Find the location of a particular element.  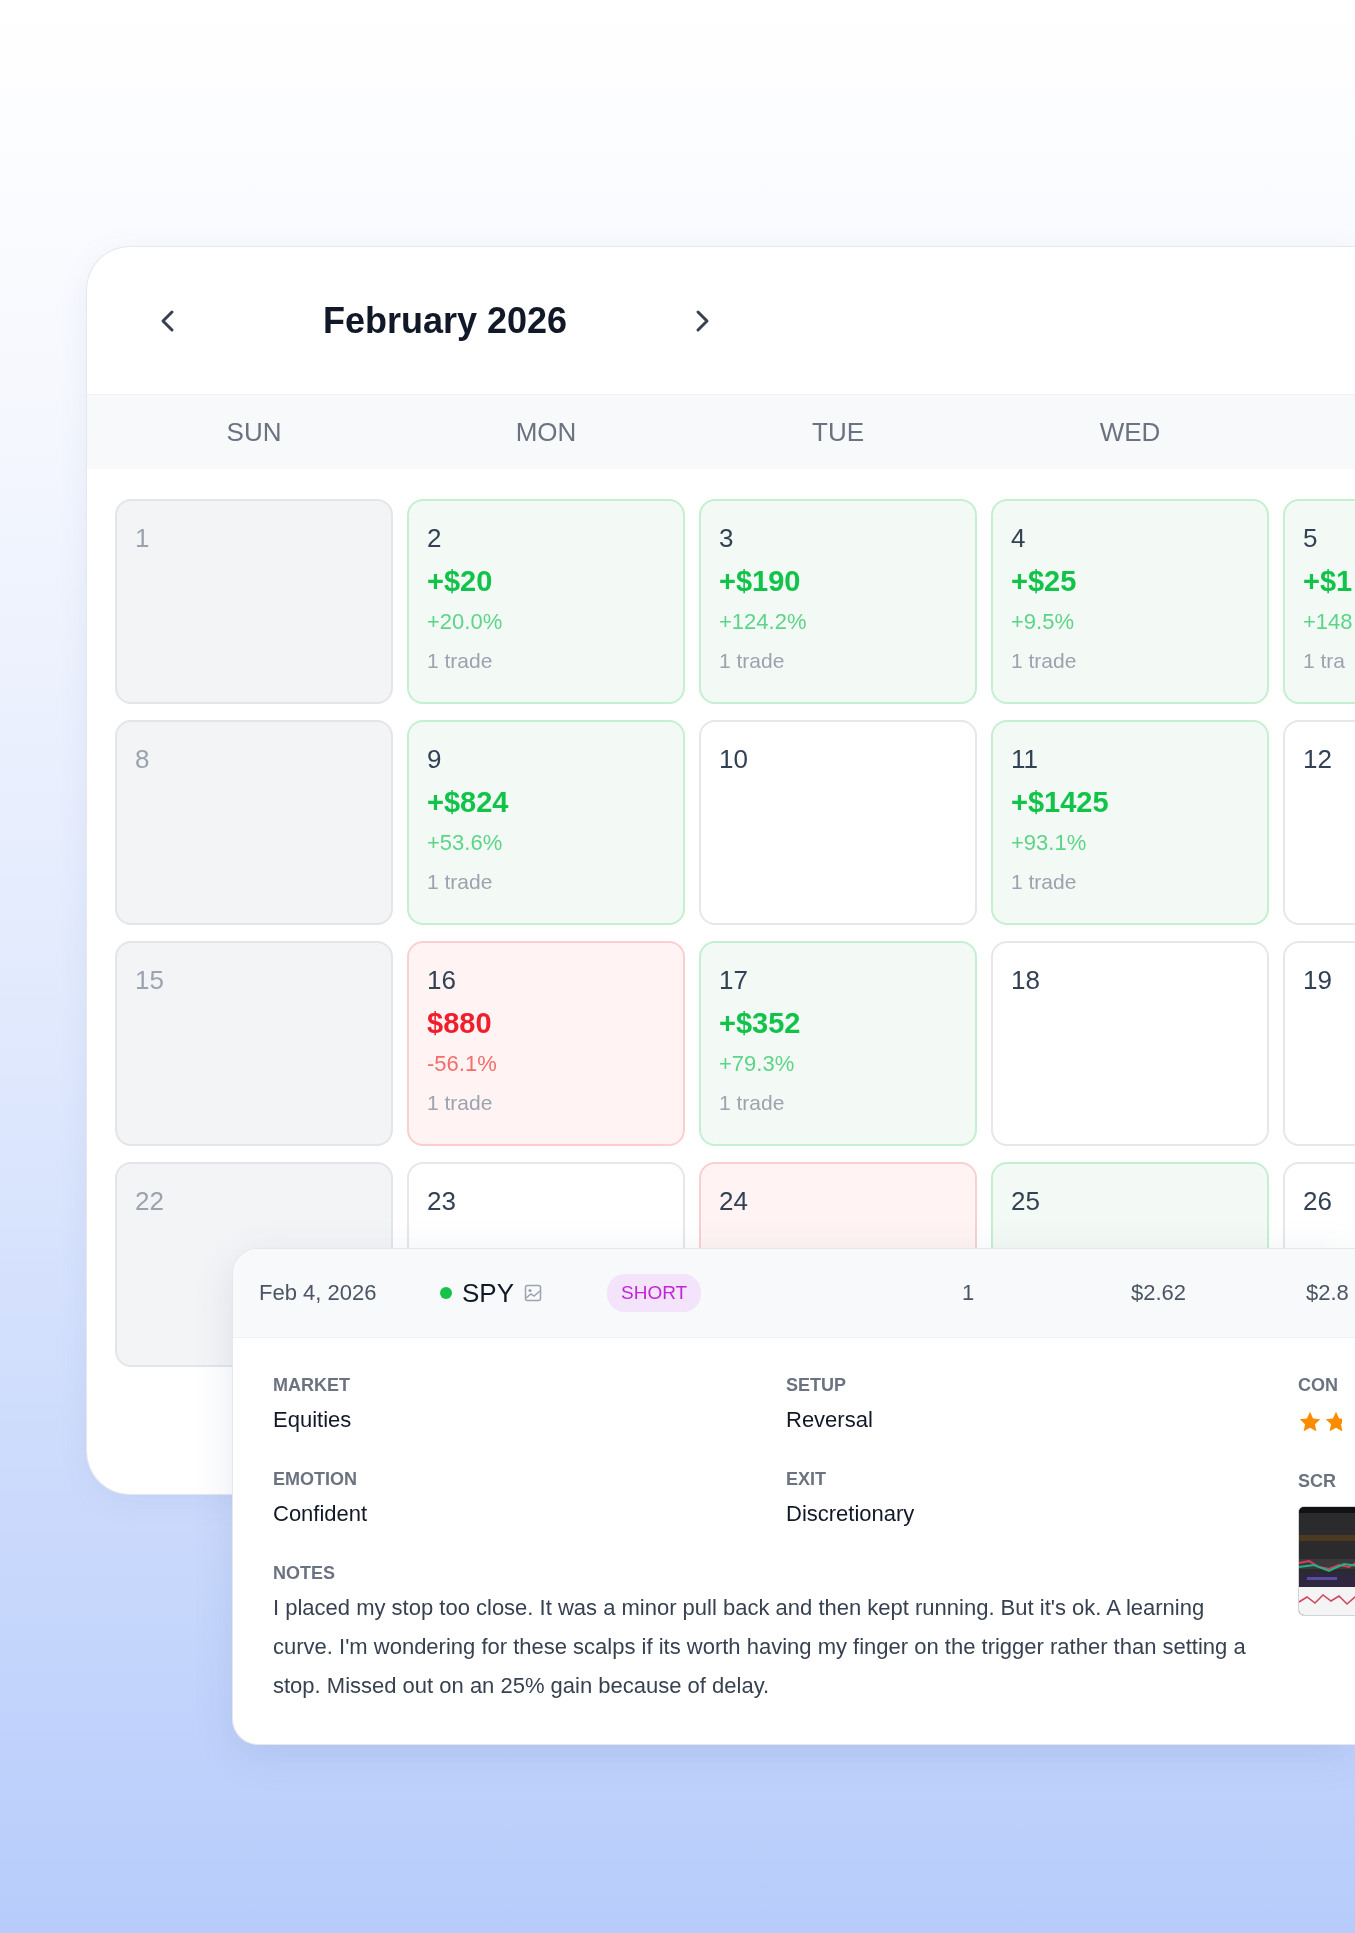

field-label: SETUP is located at coordinates (816, 1385).